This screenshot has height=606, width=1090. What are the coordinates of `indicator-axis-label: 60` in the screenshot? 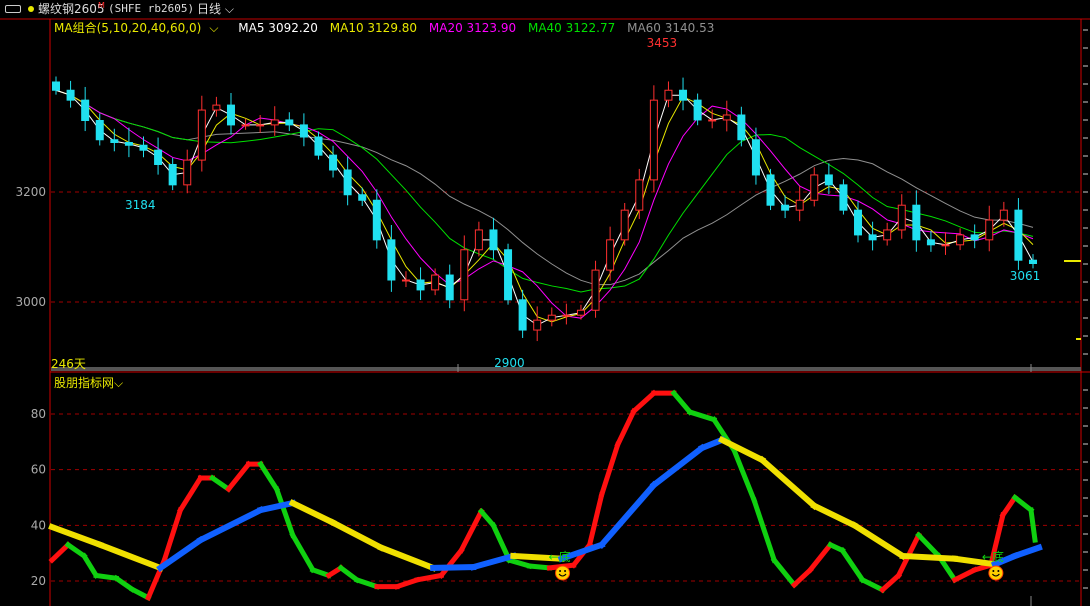 It's located at (38, 470).